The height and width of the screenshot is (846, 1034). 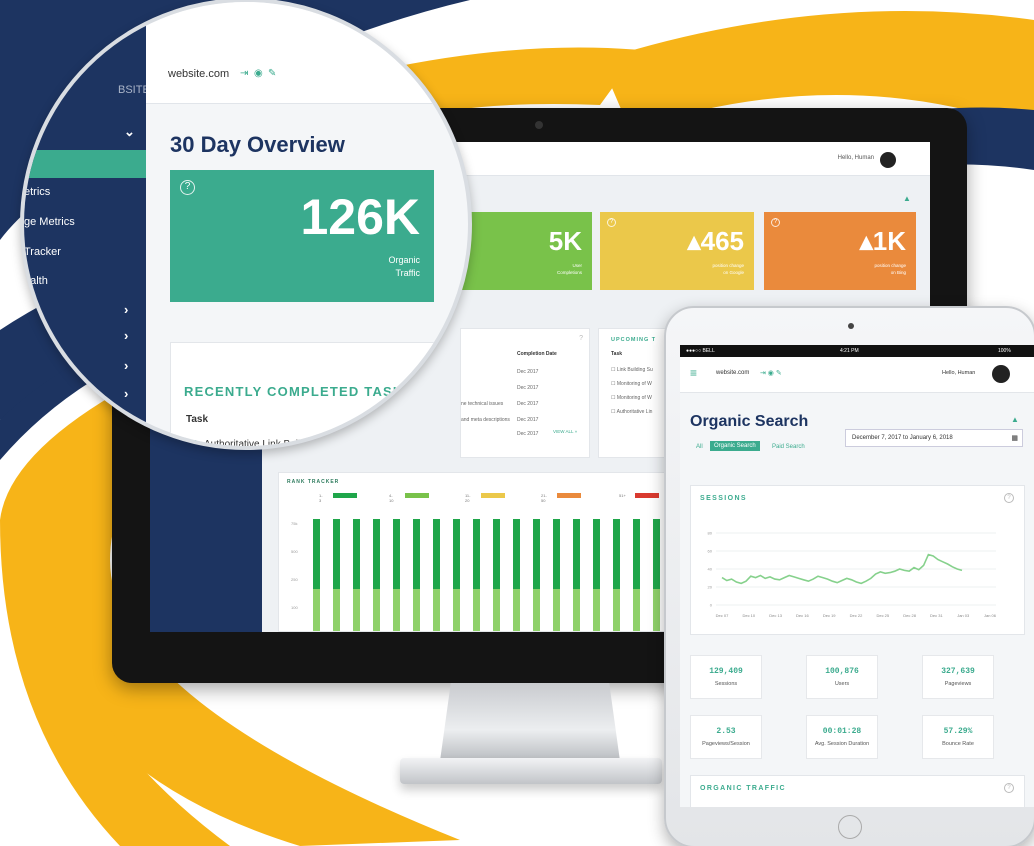 What do you see at coordinates (771, 373) in the screenshot?
I see `nav-icons: ⇥ ◉ ✎` at bounding box center [771, 373].